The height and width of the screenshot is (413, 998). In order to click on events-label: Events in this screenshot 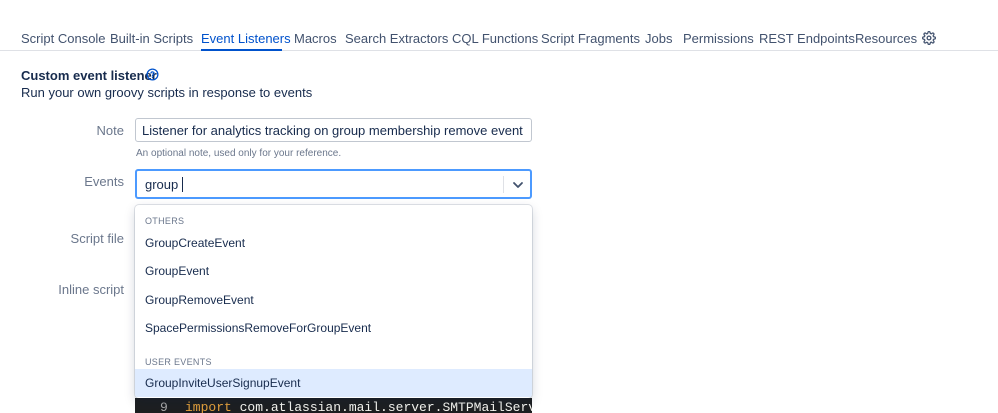, I will do `click(104, 181)`.